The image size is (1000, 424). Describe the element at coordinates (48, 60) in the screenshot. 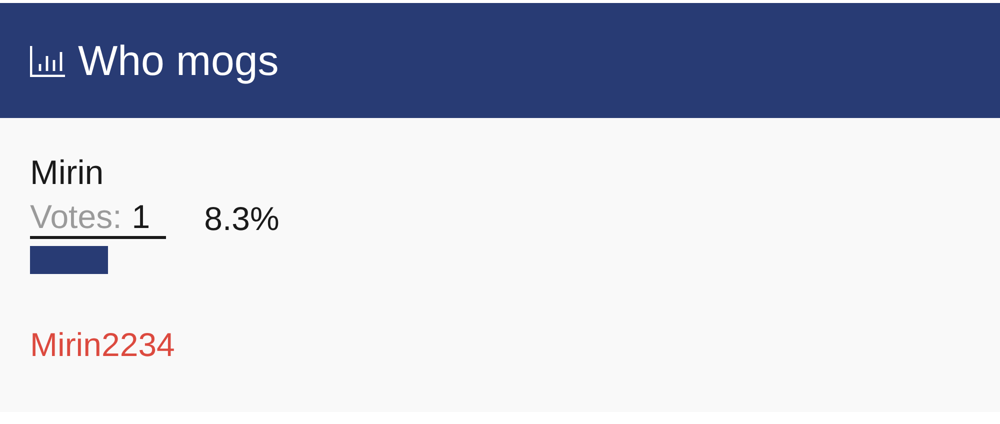

I see `bar-chart-icon` at that location.